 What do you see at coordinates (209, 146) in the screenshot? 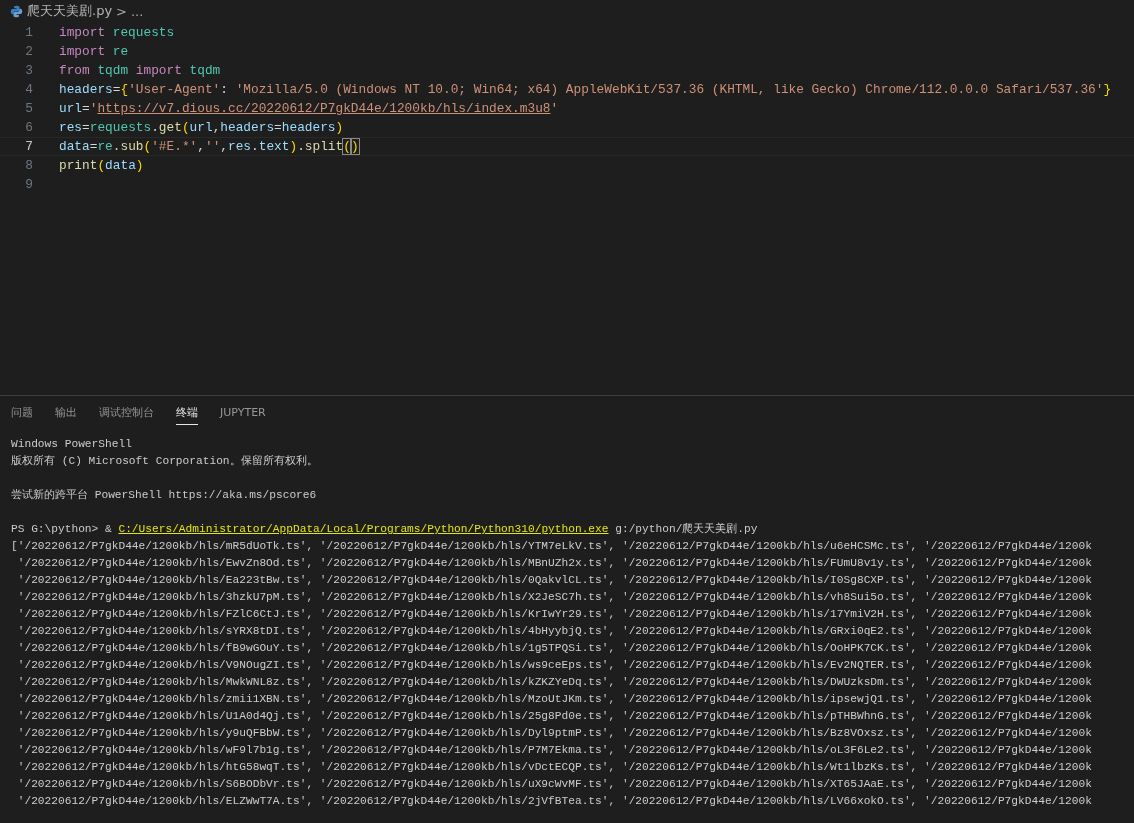
I see `code-line: data=re.sub('#E.*','',res.text).split()` at bounding box center [209, 146].